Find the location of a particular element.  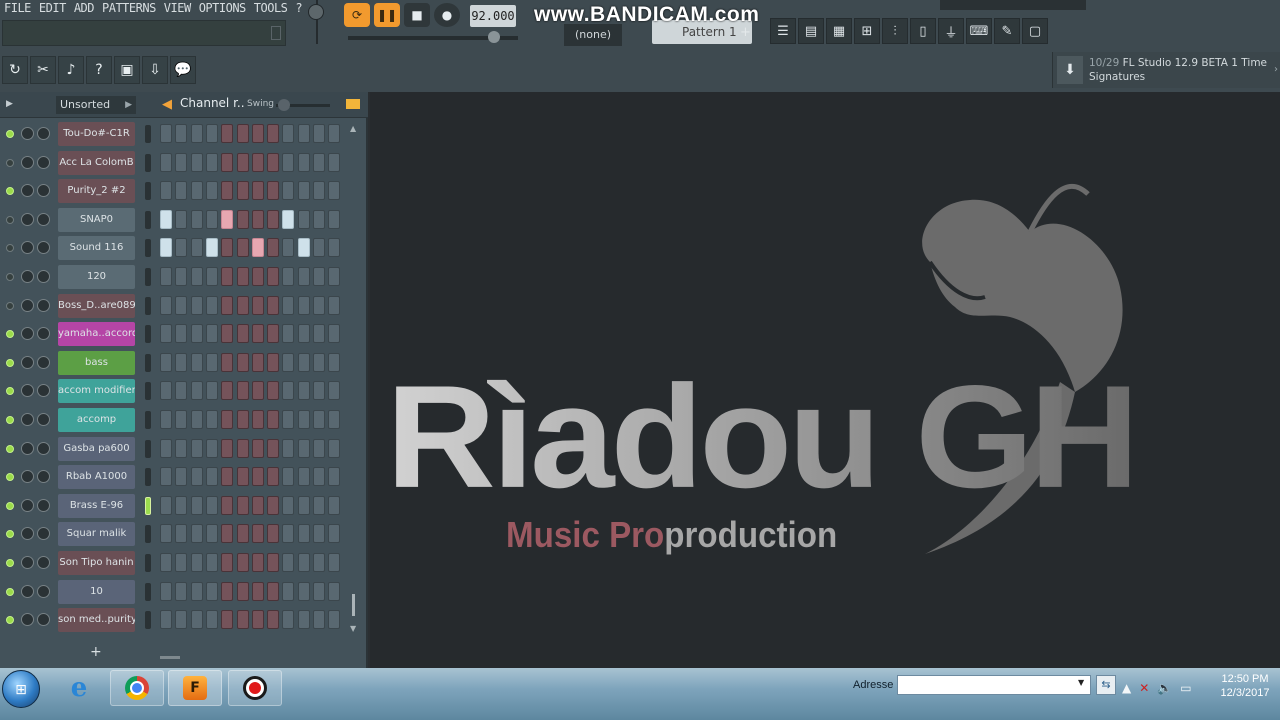

menu-file: FILE is located at coordinates (17, 8).